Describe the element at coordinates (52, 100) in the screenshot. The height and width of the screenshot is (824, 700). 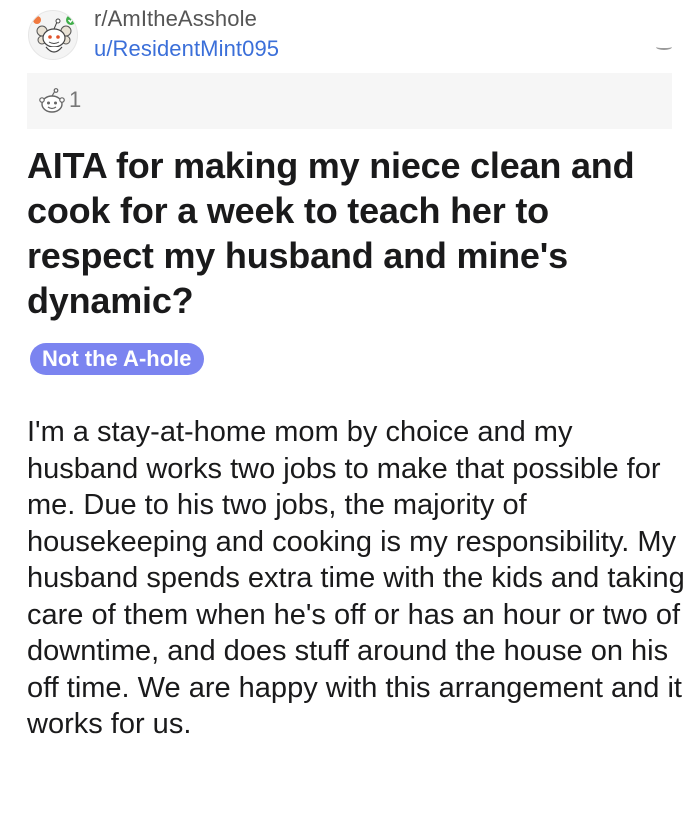
I see `award-snoo-icon` at that location.